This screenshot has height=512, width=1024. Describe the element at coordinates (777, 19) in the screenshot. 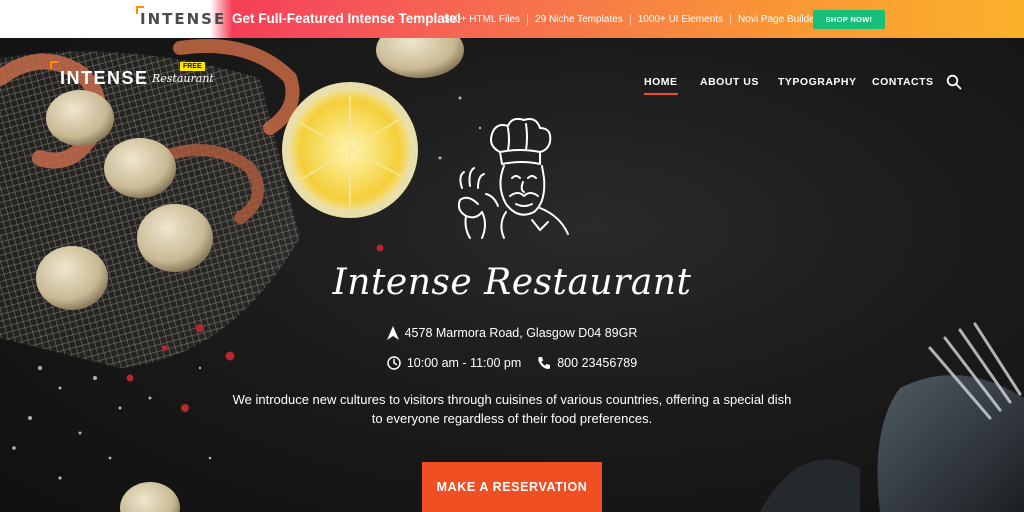

I see `promo-feature: Novi Page Builder` at that location.